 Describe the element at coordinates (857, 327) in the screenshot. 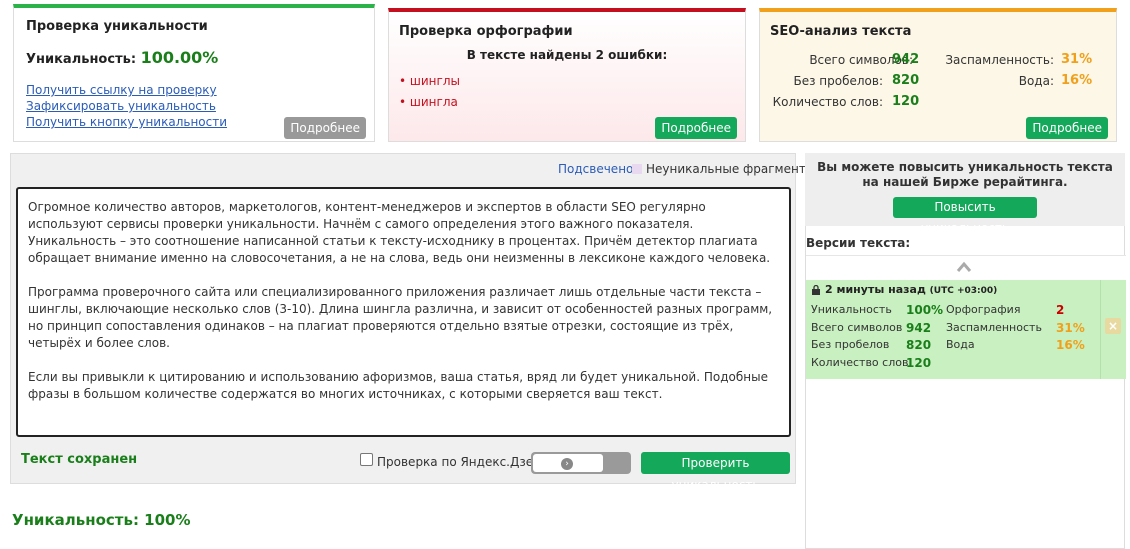

I see `version-total-label: Всего символов` at that location.